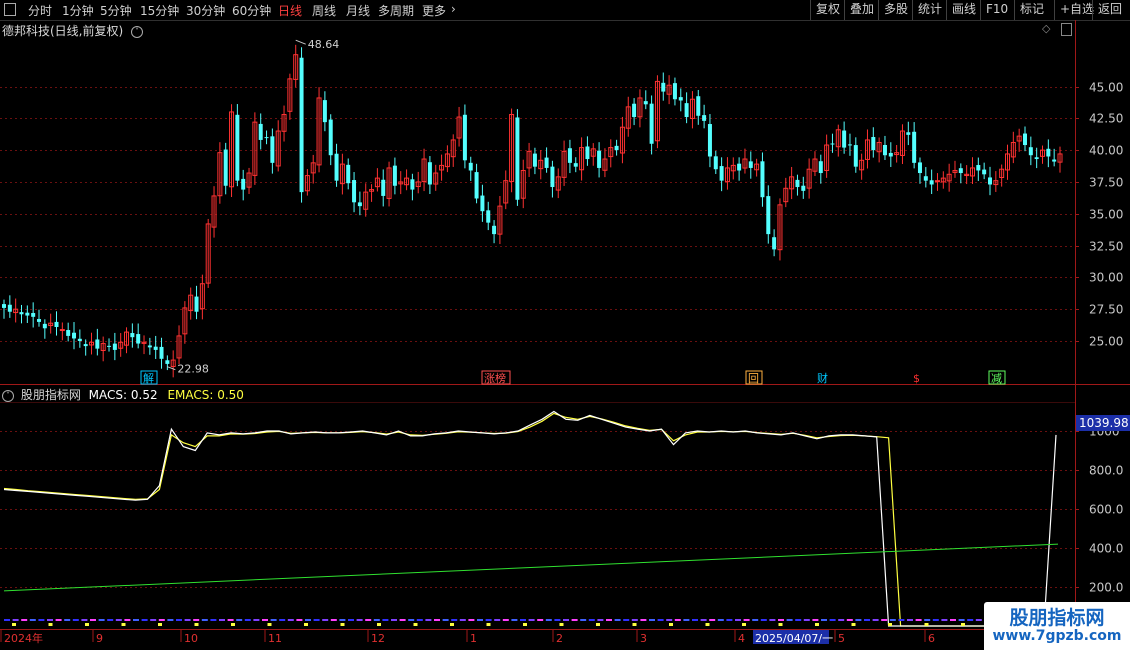  What do you see at coordinates (559, 638) in the screenshot?
I see `date-label: 2` at bounding box center [559, 638].